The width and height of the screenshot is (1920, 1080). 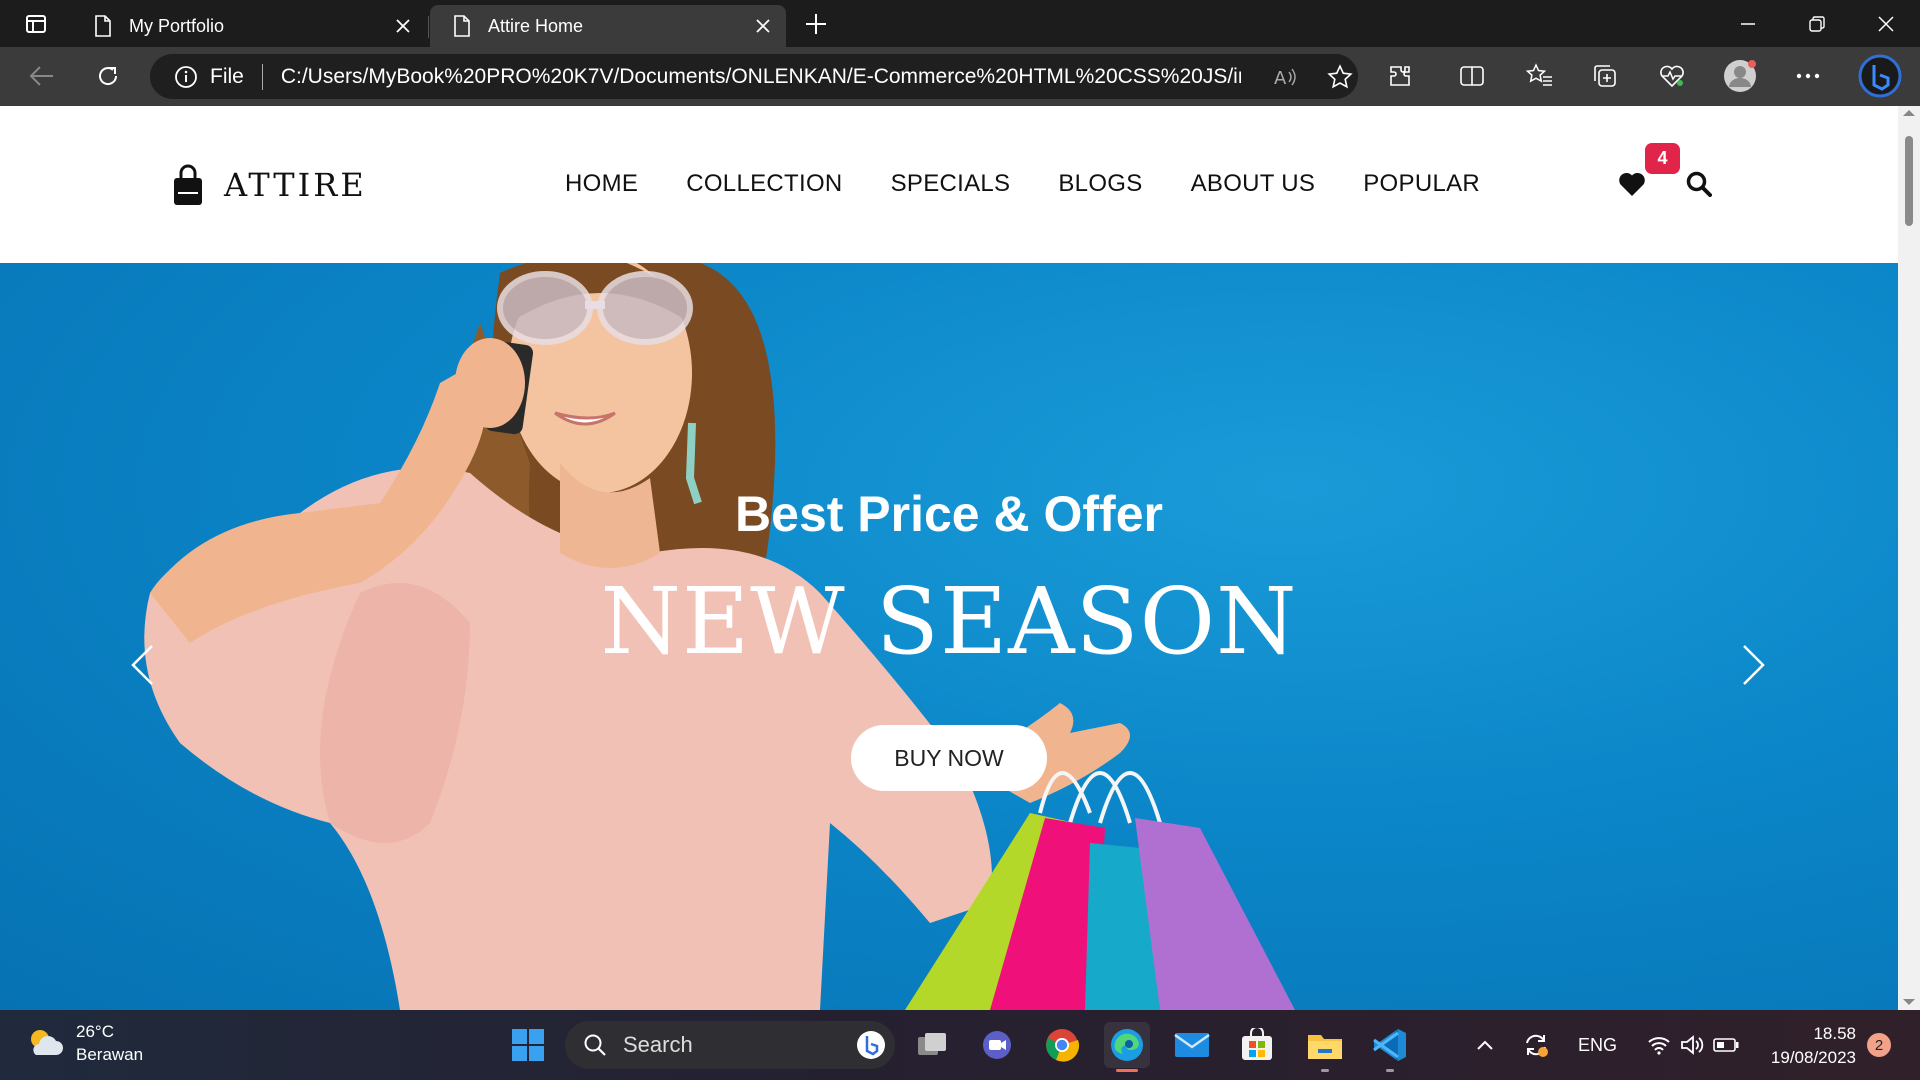 I want to click on nav-blogs: BLOGS, so click(x=1100, y=184).